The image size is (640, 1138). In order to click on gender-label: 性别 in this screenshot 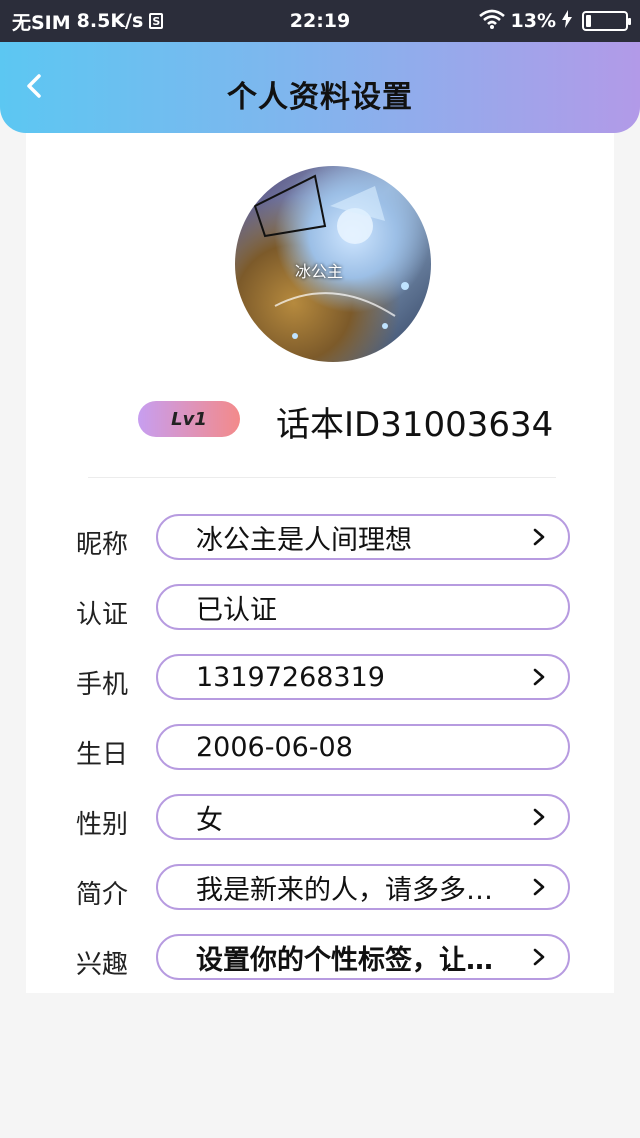, I will do `click(102, 825)`.